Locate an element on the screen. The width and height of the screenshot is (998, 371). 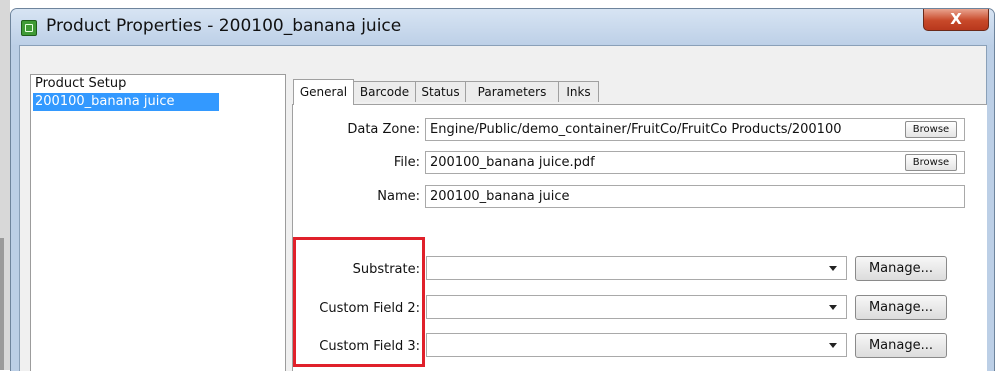
app-icon is located at coordinates (29, 28).